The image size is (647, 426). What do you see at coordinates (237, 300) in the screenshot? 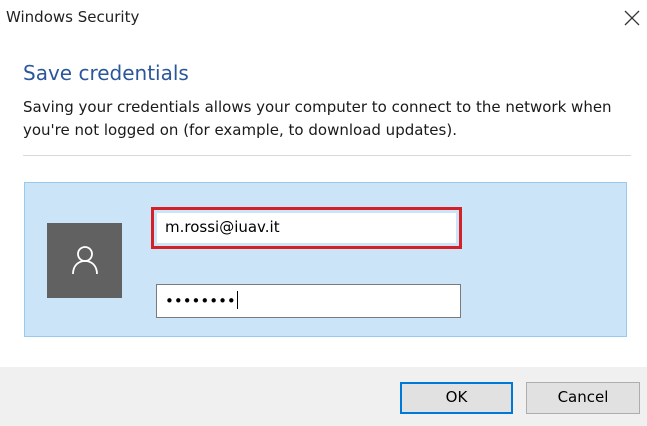
I see `text-caret` at bounding box center [237, 300].